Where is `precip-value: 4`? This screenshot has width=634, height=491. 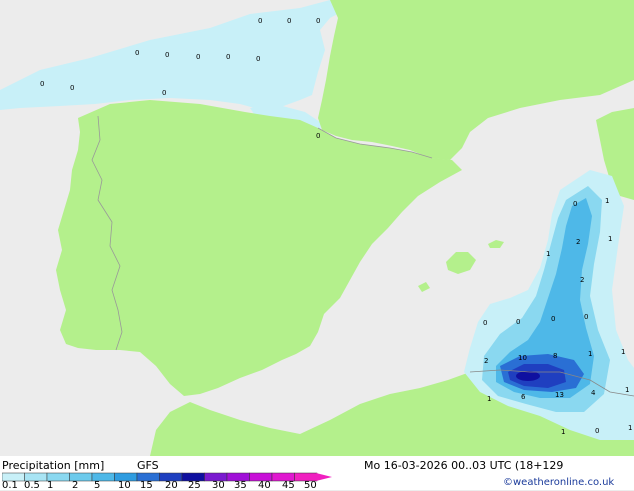
precip-value: 4 is located at coordinates (593, 393).